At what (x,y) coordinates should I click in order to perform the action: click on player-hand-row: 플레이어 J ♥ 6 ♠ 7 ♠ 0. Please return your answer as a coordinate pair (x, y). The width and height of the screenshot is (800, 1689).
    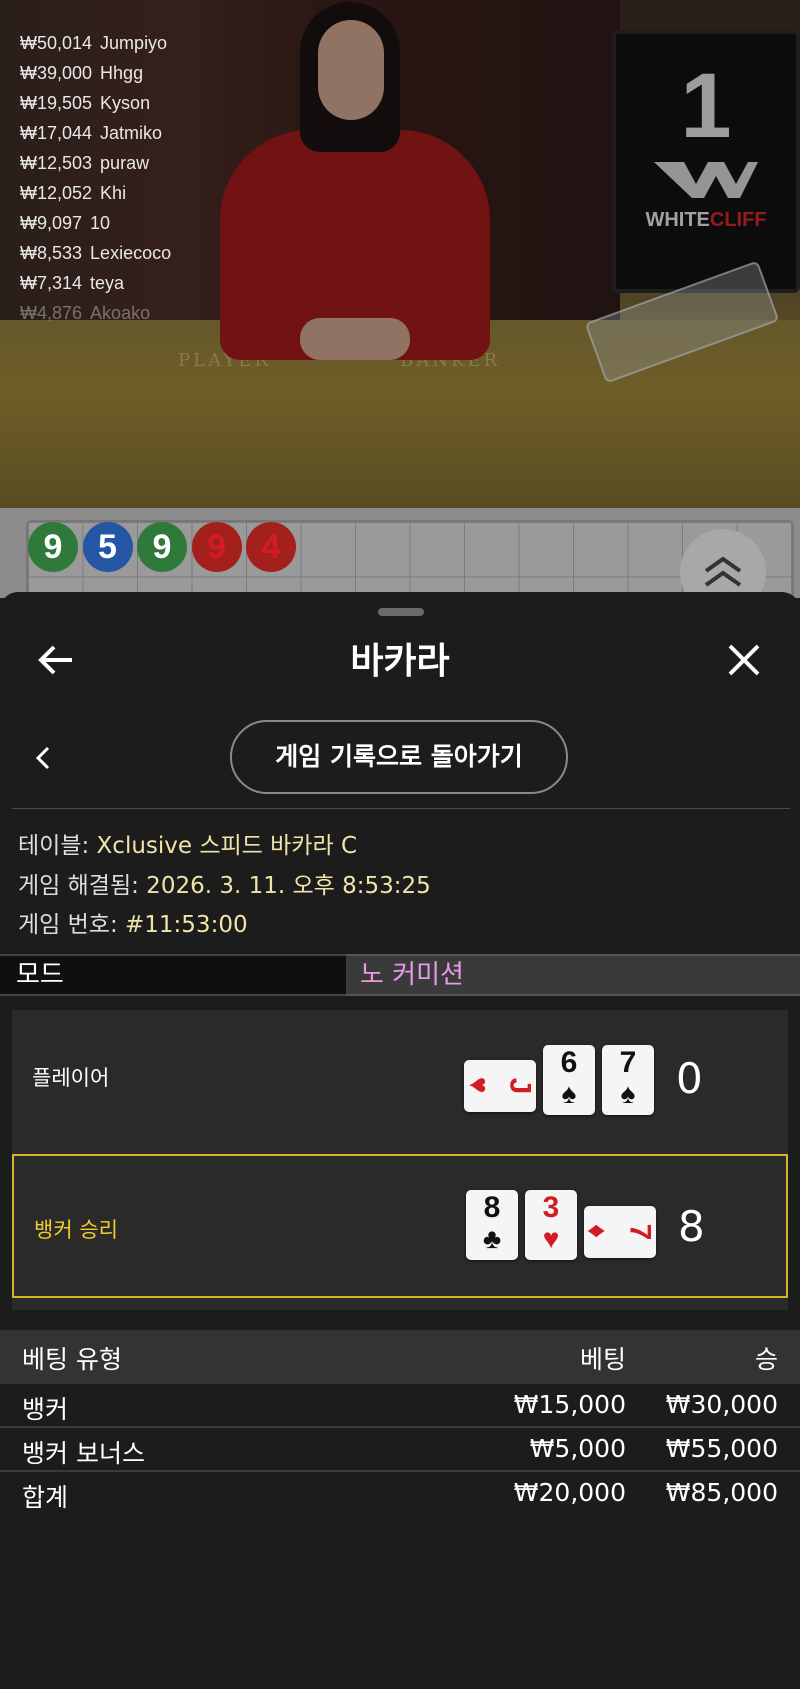
    Looking at the image, I should click on (400, 1082).